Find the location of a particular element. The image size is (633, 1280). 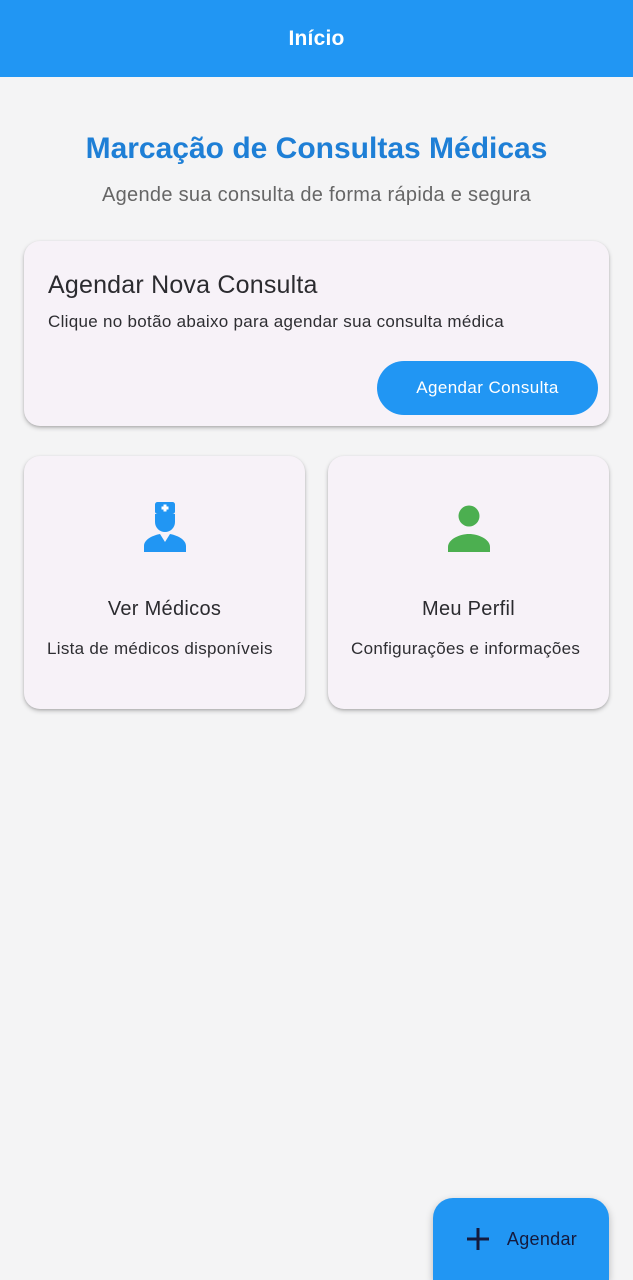

doctors-card: Ver Médicos Lista de médicos disponíveis is located at coordinates (164, 582).